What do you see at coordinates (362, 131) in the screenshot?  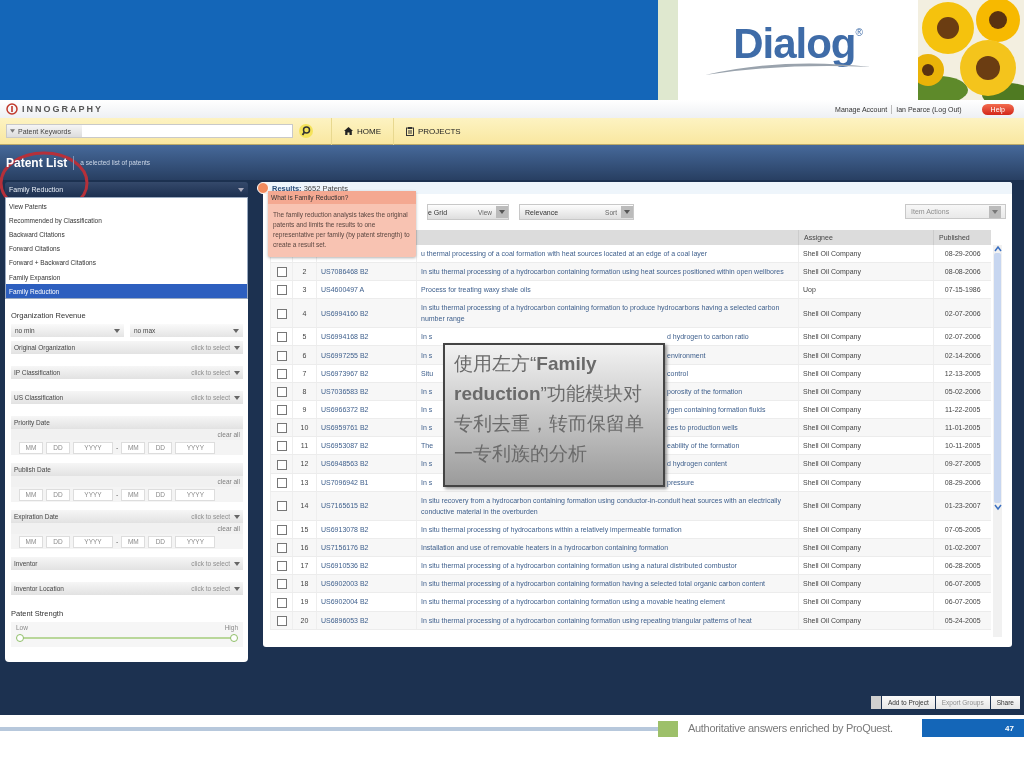 I see `nav-link: HOME` at bounding box center [362, 131].